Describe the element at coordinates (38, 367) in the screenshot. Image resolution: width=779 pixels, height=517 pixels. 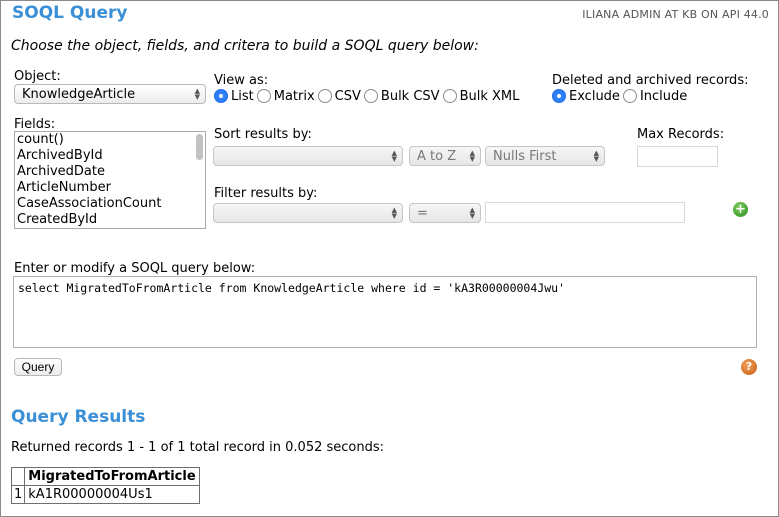
I see `query-button: Query` at that location.